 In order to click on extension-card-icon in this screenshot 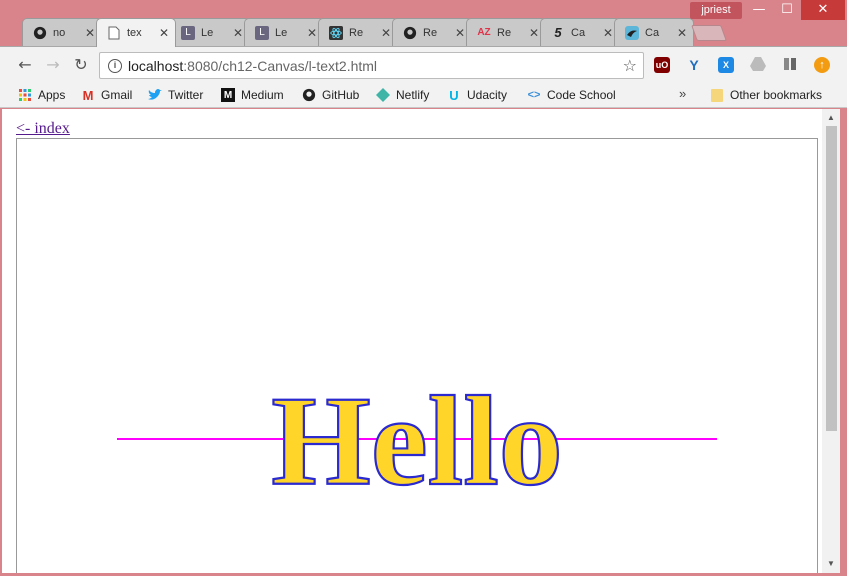, I will do `click(790, 65)`.